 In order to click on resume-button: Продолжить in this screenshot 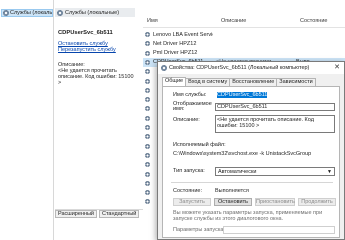, I will do `click(317, 202)`.